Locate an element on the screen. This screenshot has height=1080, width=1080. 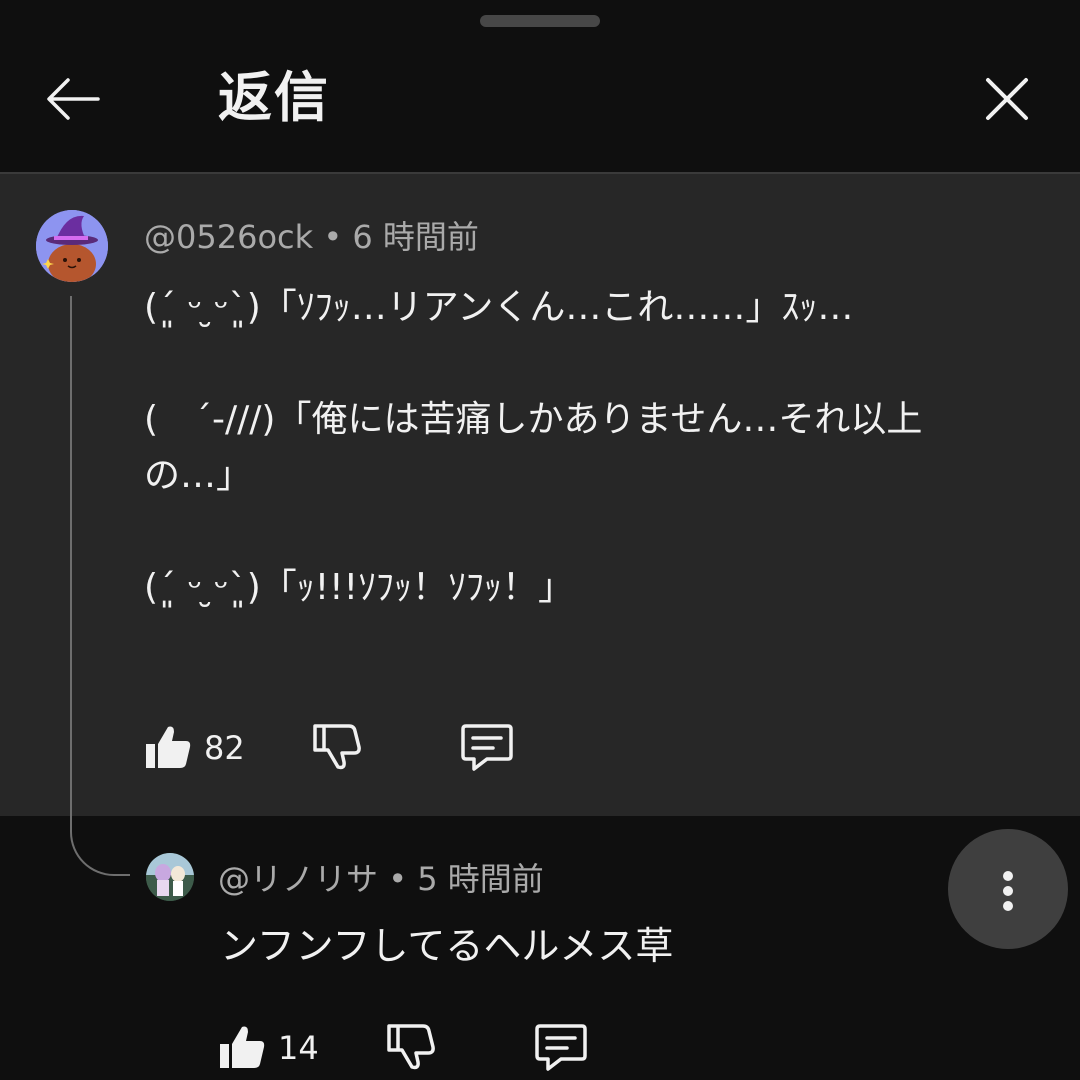
like-count: 82 is located at coordinates (224, 748).